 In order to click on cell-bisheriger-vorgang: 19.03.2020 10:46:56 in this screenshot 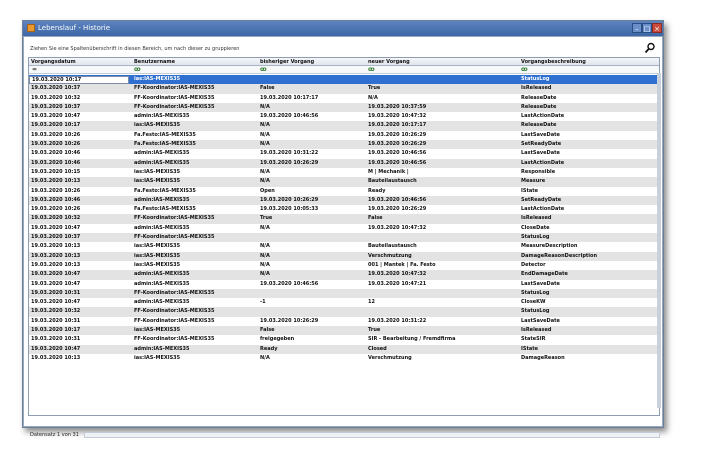, I will do `click(289, 116)`.